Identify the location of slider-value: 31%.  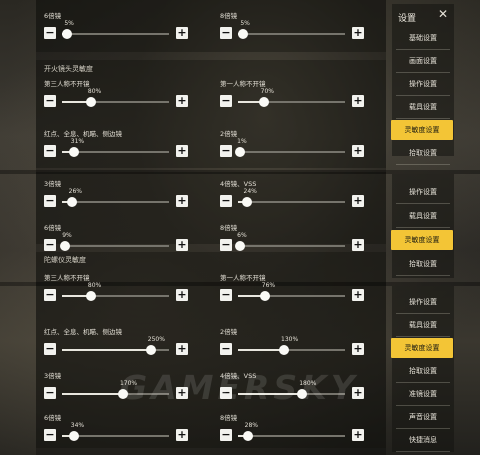
(77, 141).